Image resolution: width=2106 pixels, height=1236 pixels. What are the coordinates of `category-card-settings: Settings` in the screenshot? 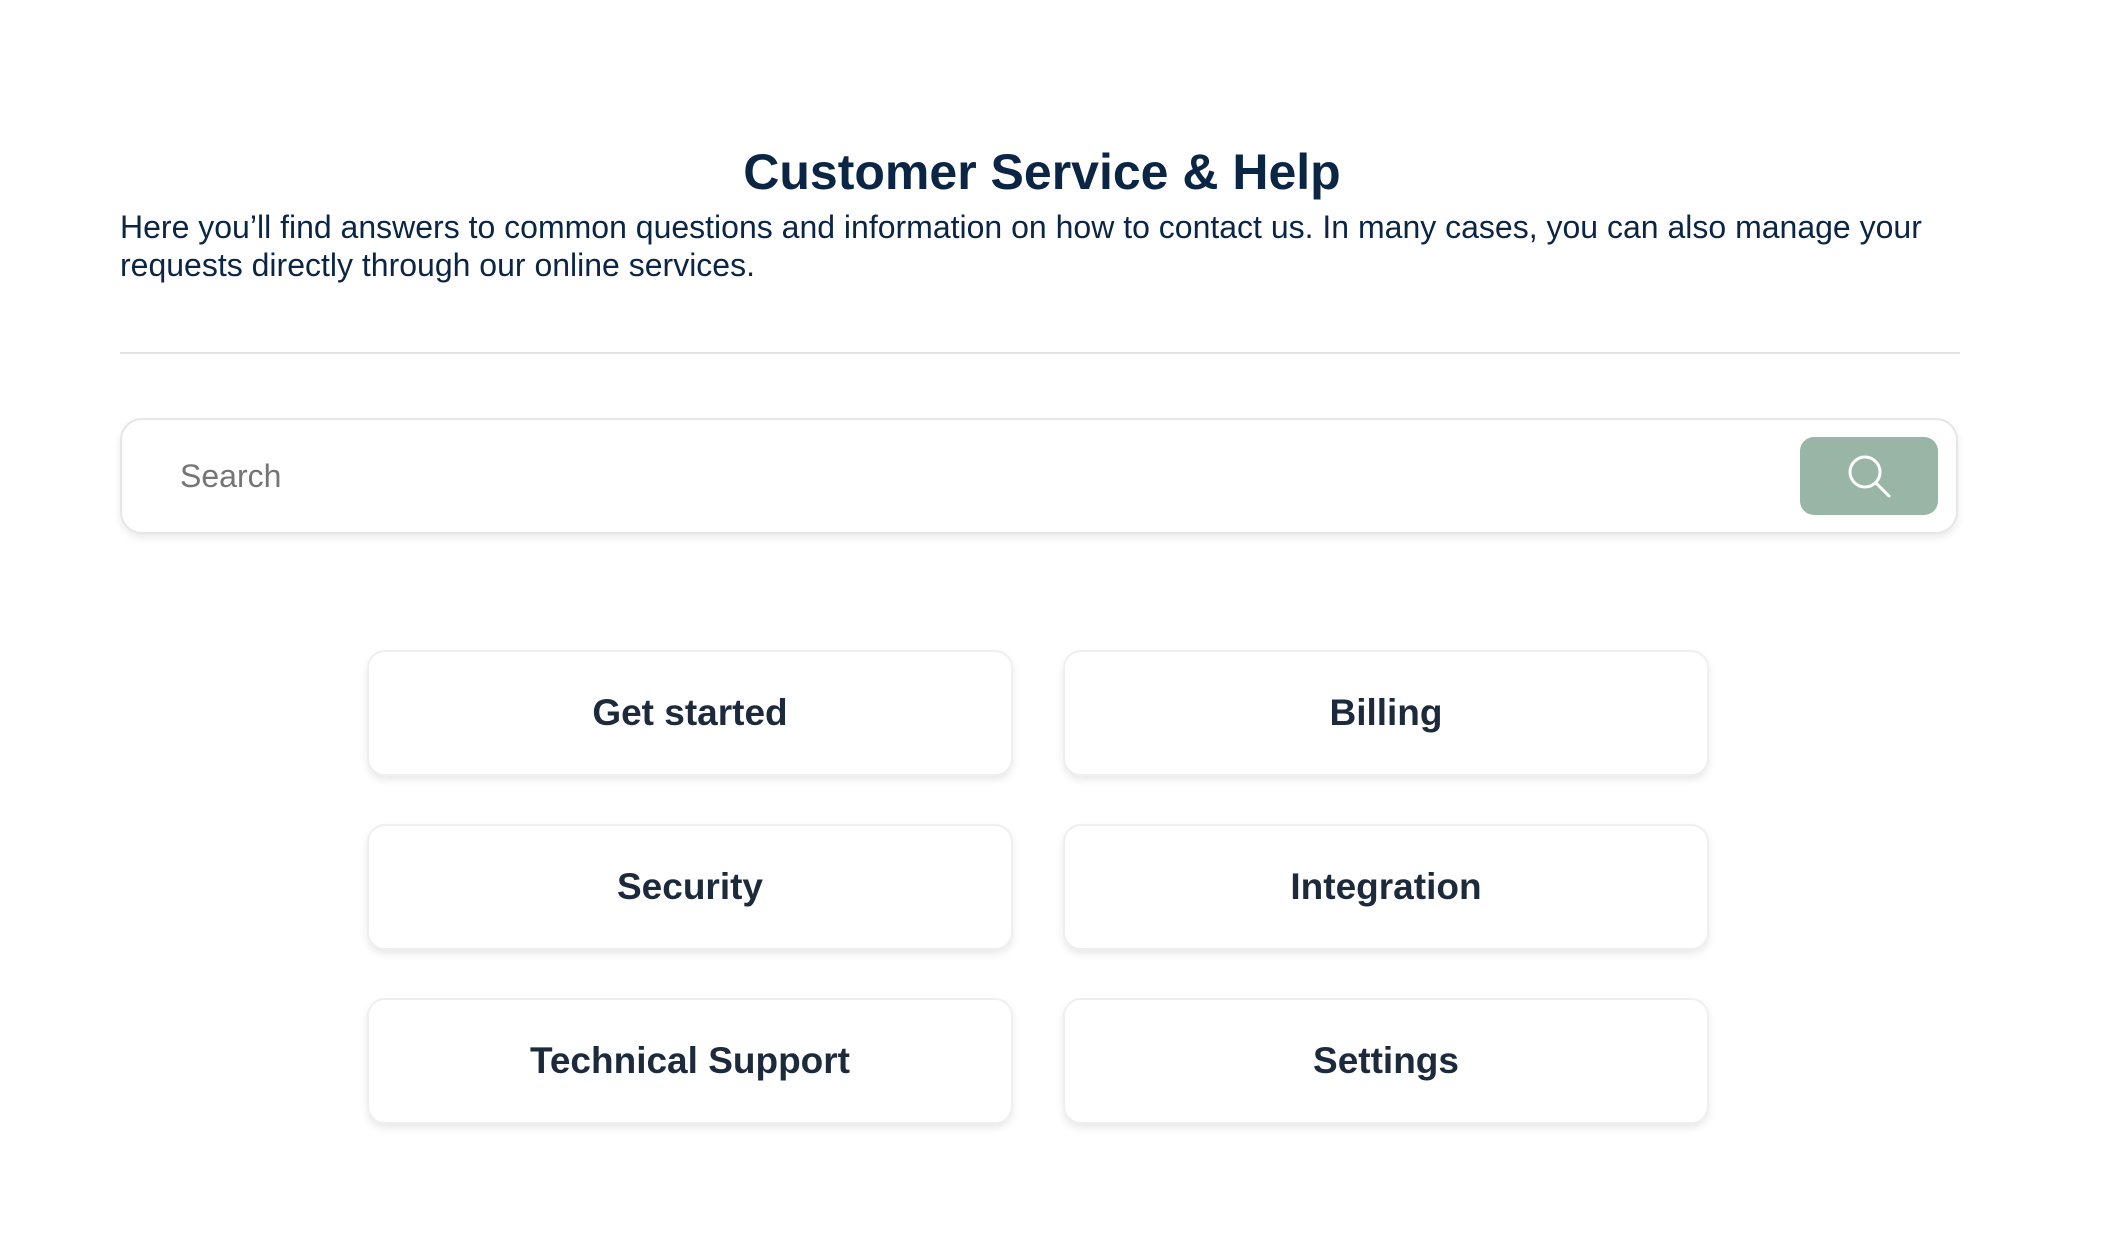 It's located at (1386, 1061).